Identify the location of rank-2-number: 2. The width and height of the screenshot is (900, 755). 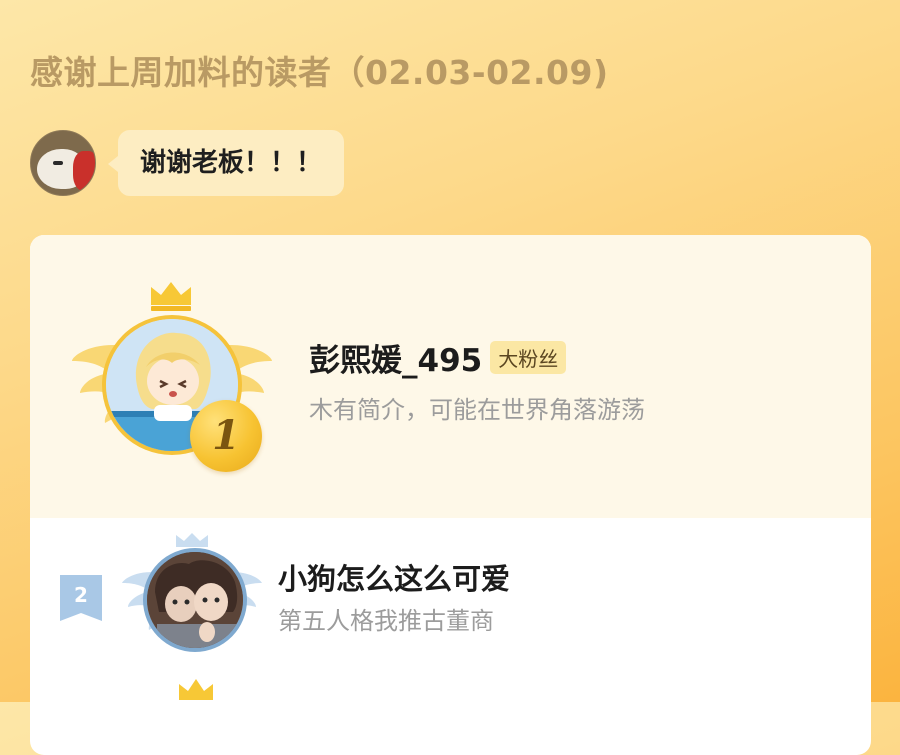
(81, 595).